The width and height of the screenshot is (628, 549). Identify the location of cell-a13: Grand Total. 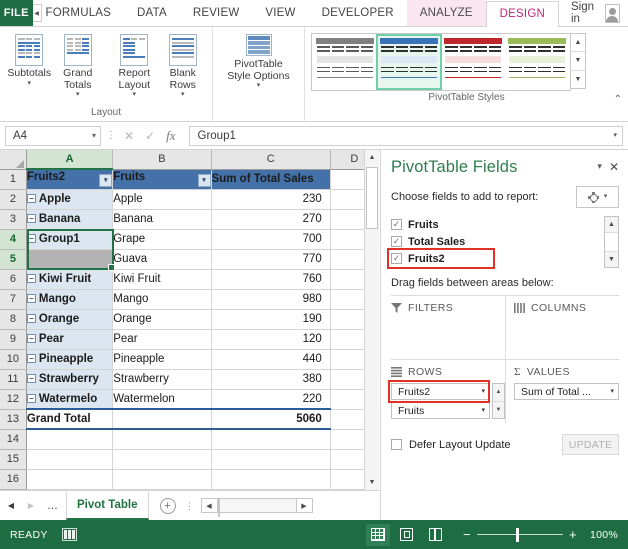
(70, 419).